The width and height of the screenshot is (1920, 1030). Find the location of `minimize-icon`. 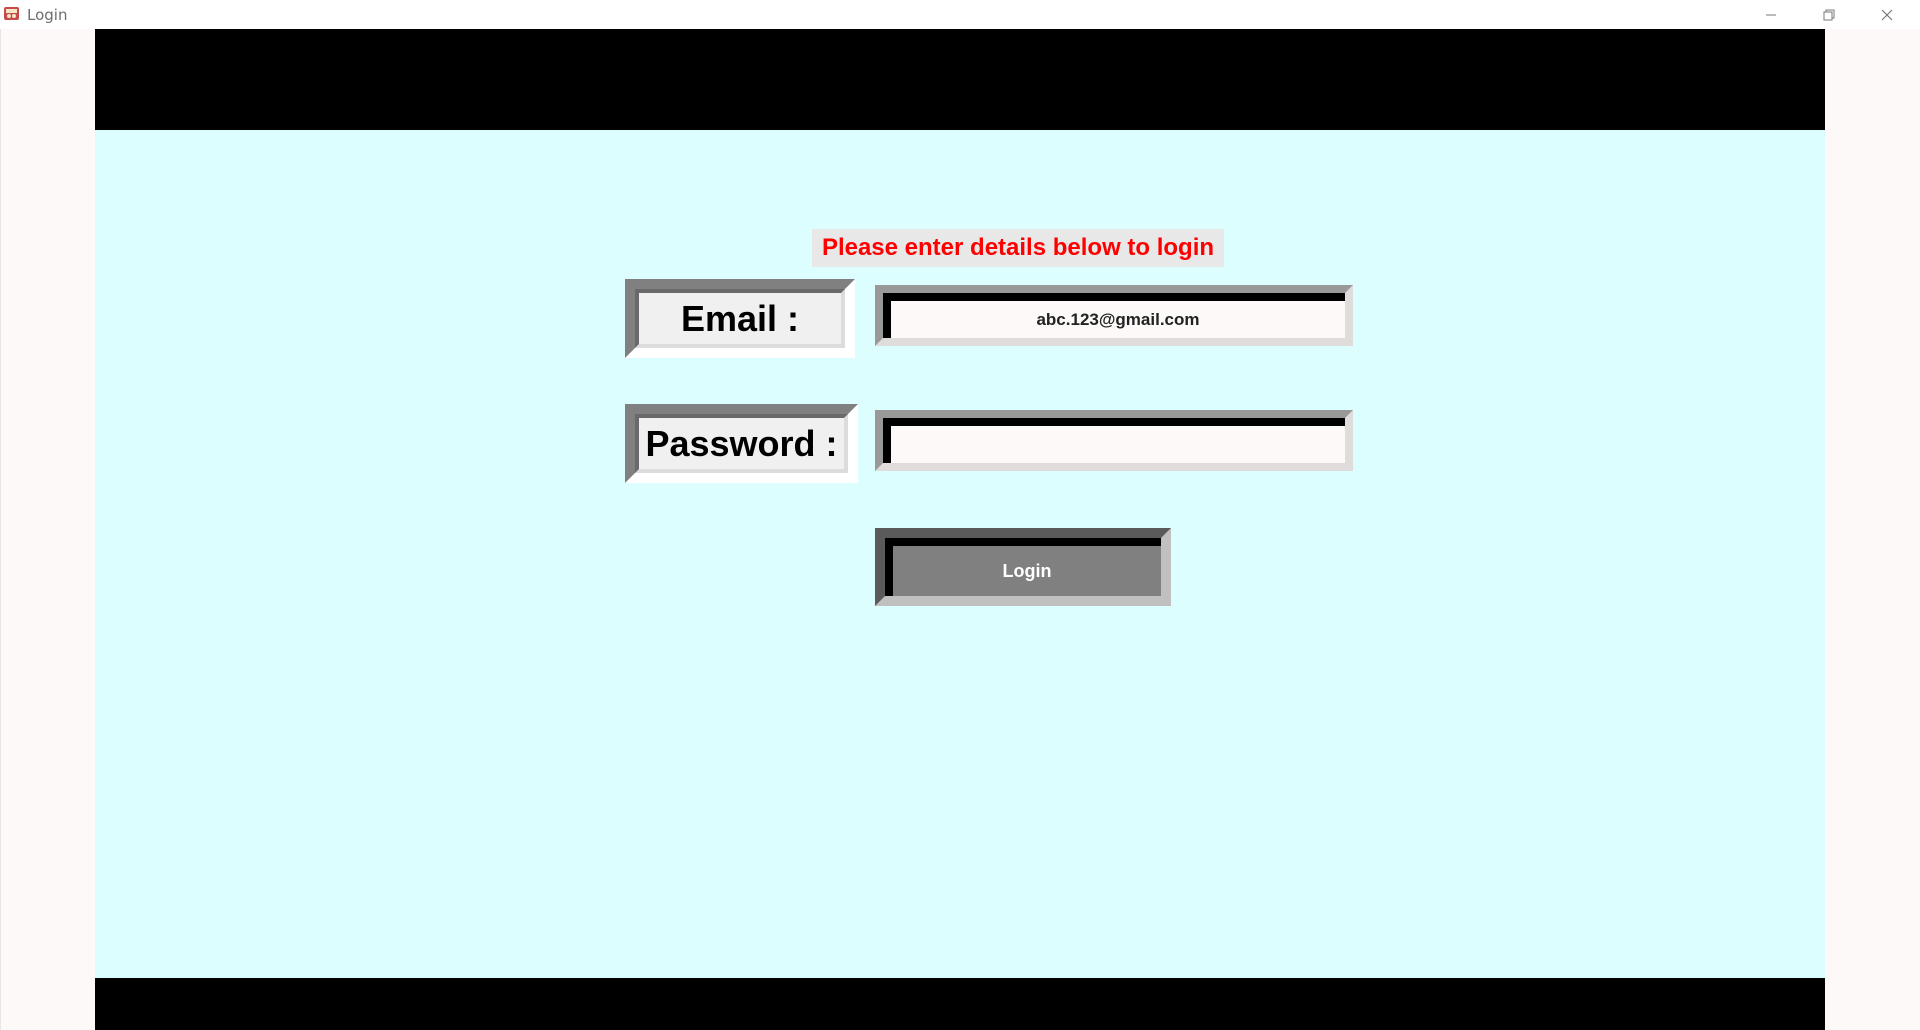

minimize-icon is located at coordinates (1771, 14).